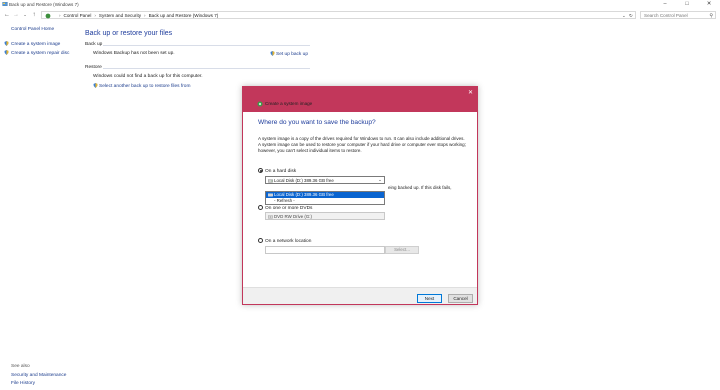 The width and height of the screenshot is (720, 390). I want to click on back-arrow-icon: ←, so click(7, 15).